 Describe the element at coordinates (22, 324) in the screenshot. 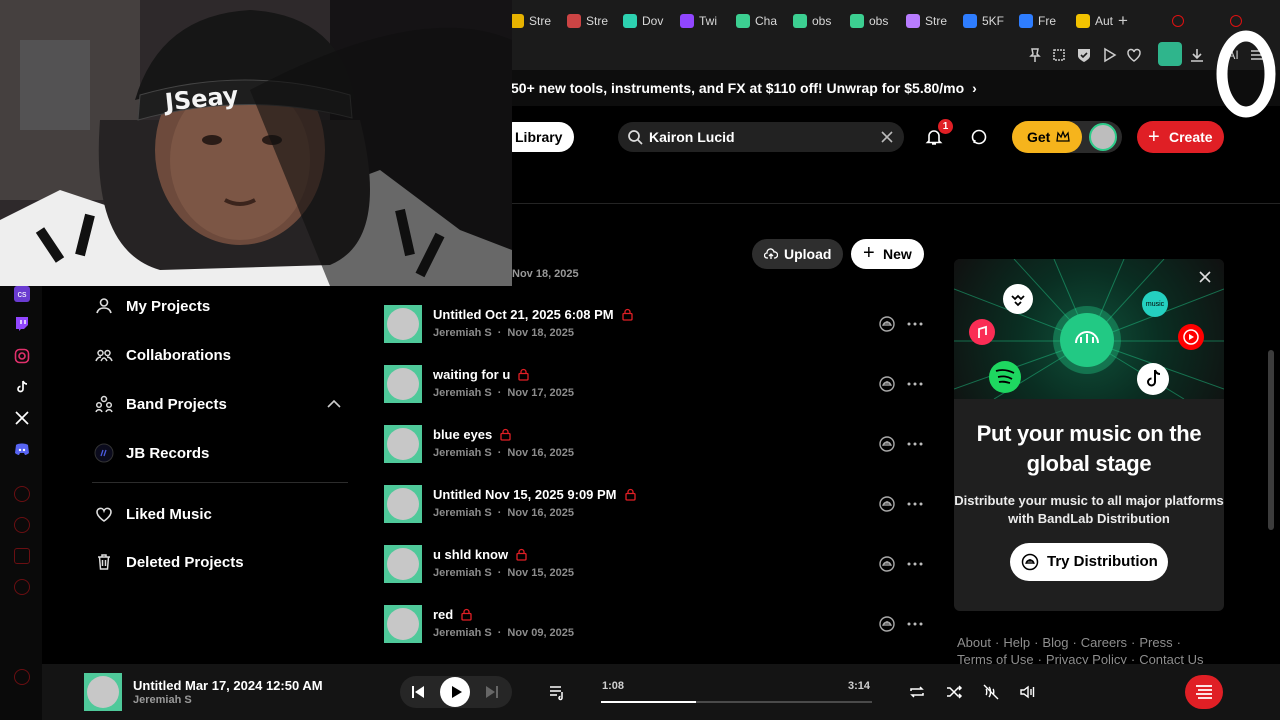

I see `twitch-icon` at that location.